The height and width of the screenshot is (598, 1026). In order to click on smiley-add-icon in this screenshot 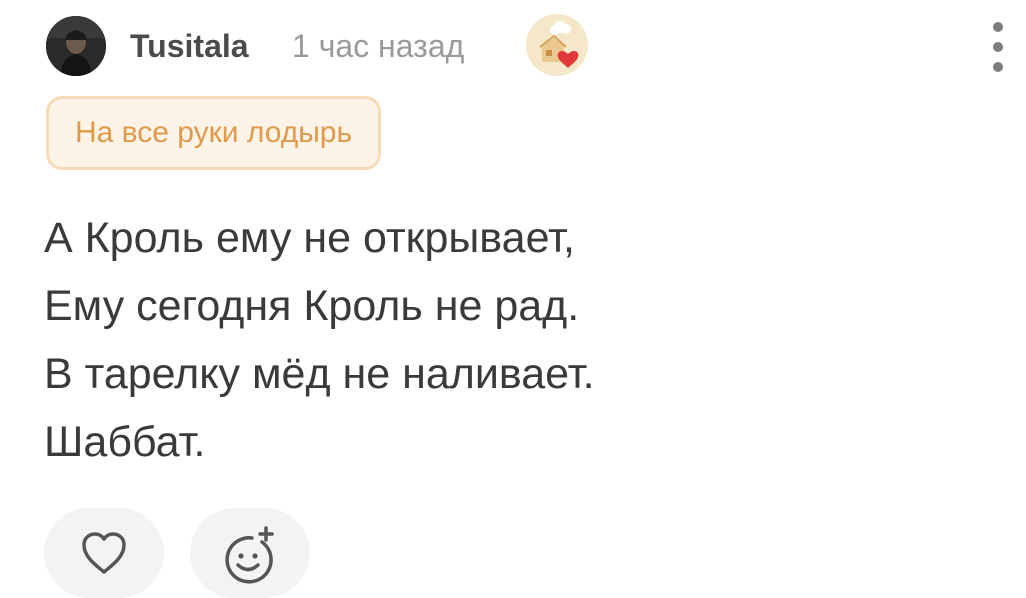, I will do `click(249, 555)`.